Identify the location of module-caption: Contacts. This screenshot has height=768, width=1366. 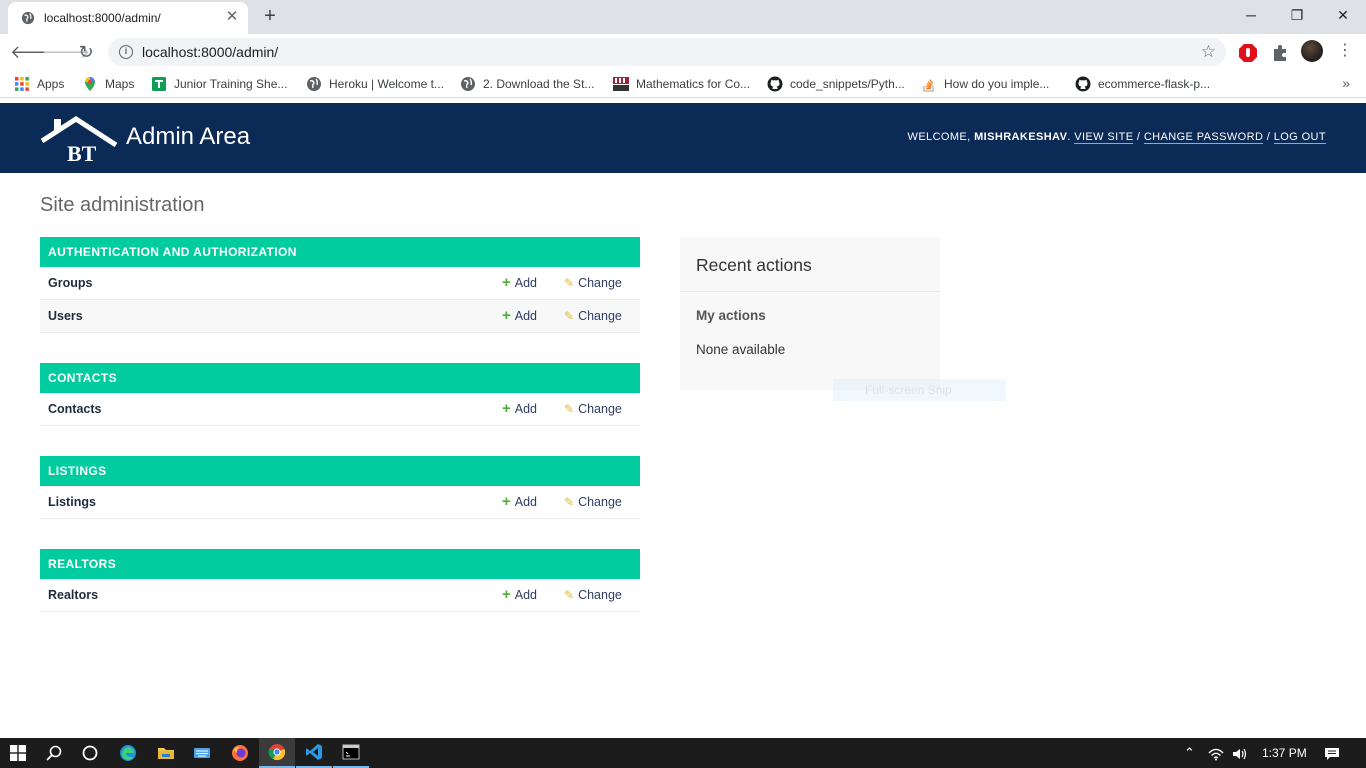
(340, 378).